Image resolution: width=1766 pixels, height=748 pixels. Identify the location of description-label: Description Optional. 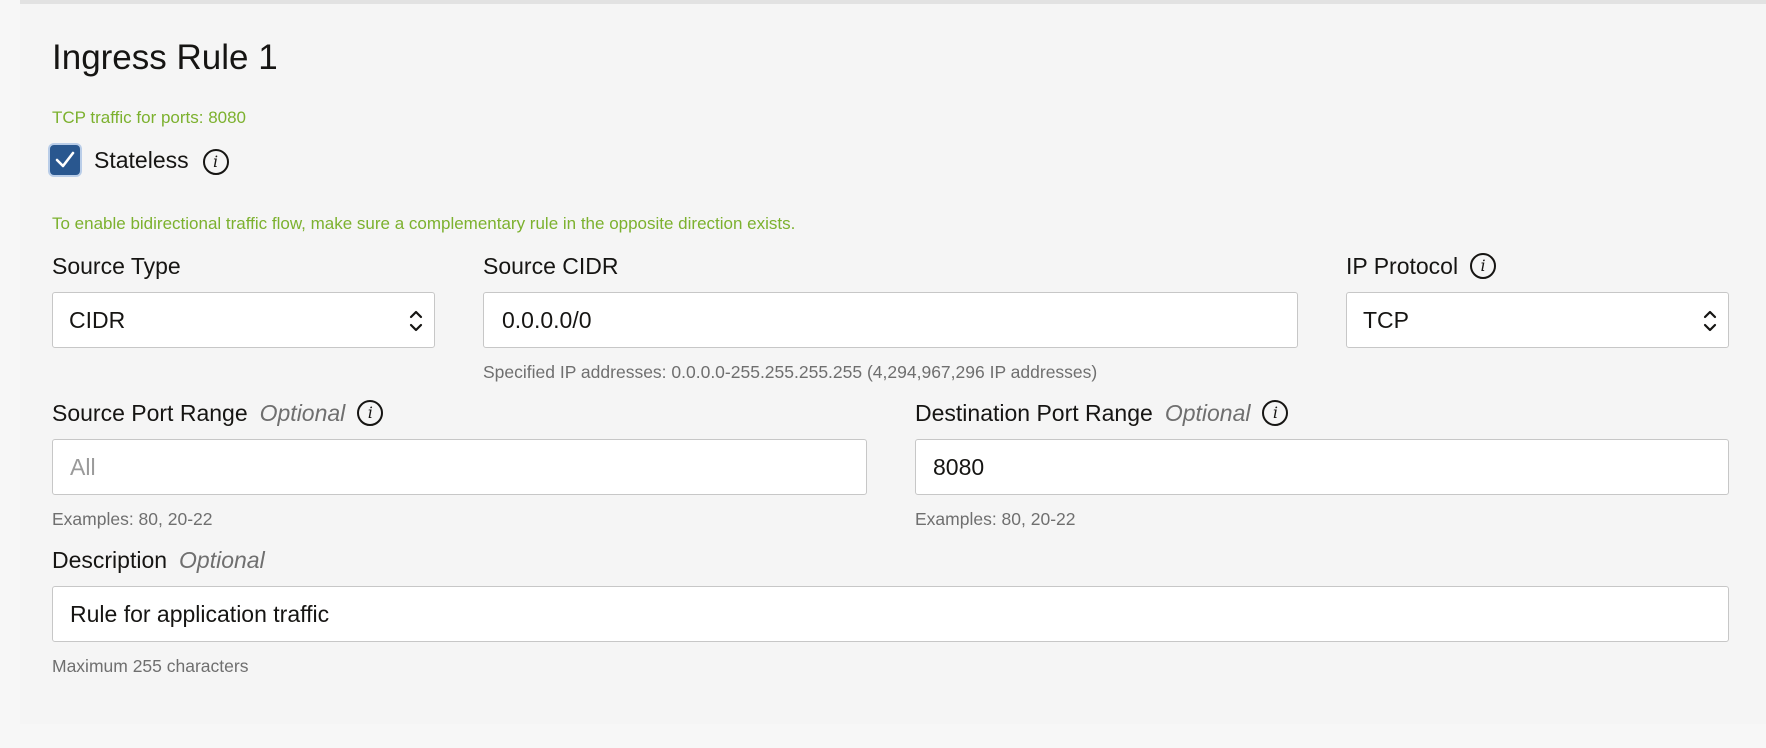
(158, 559).